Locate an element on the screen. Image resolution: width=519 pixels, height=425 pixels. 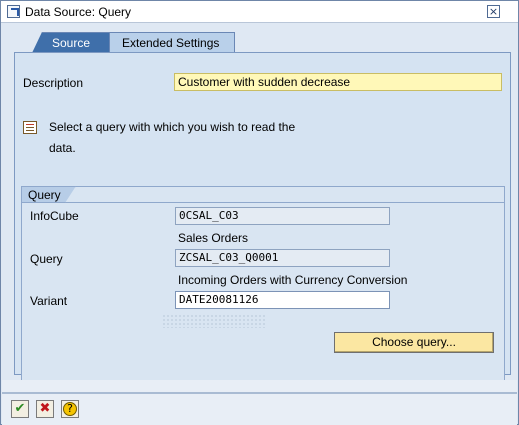
variant-field: DATE20081126 is located at coordinates (282, 300).